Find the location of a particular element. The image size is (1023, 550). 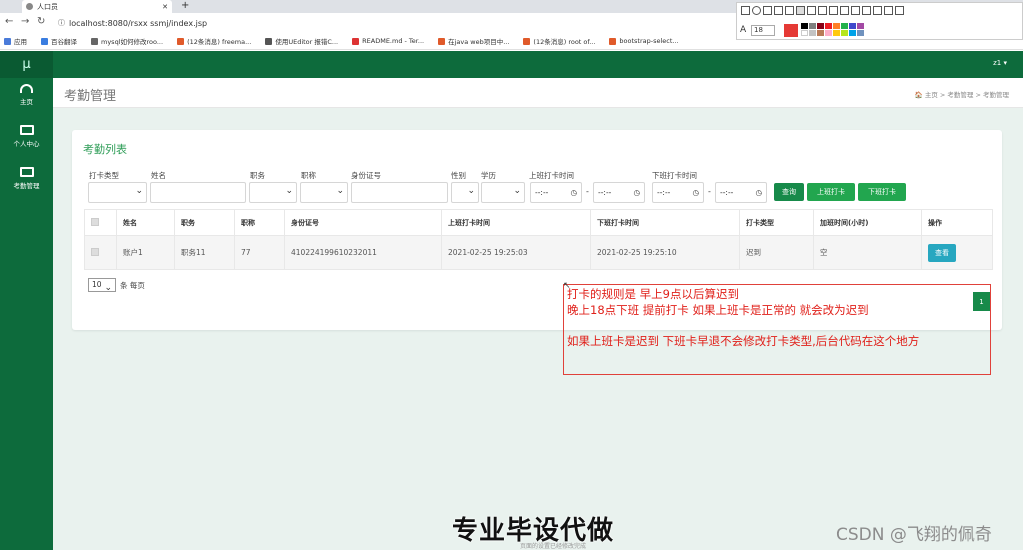

browser-tab-title: 人口员 is located at coordinates (47, 6).